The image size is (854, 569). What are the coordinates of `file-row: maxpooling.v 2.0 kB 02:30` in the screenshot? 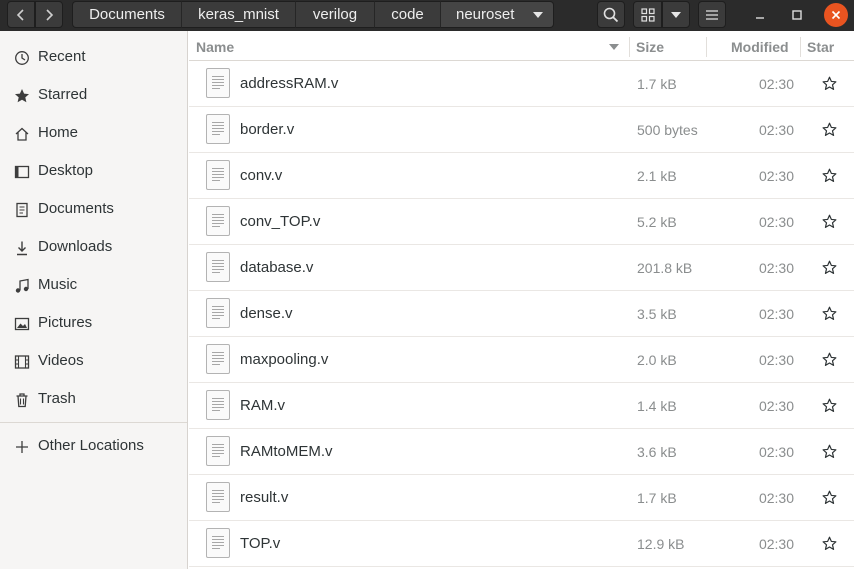 It's located at (521, 360).